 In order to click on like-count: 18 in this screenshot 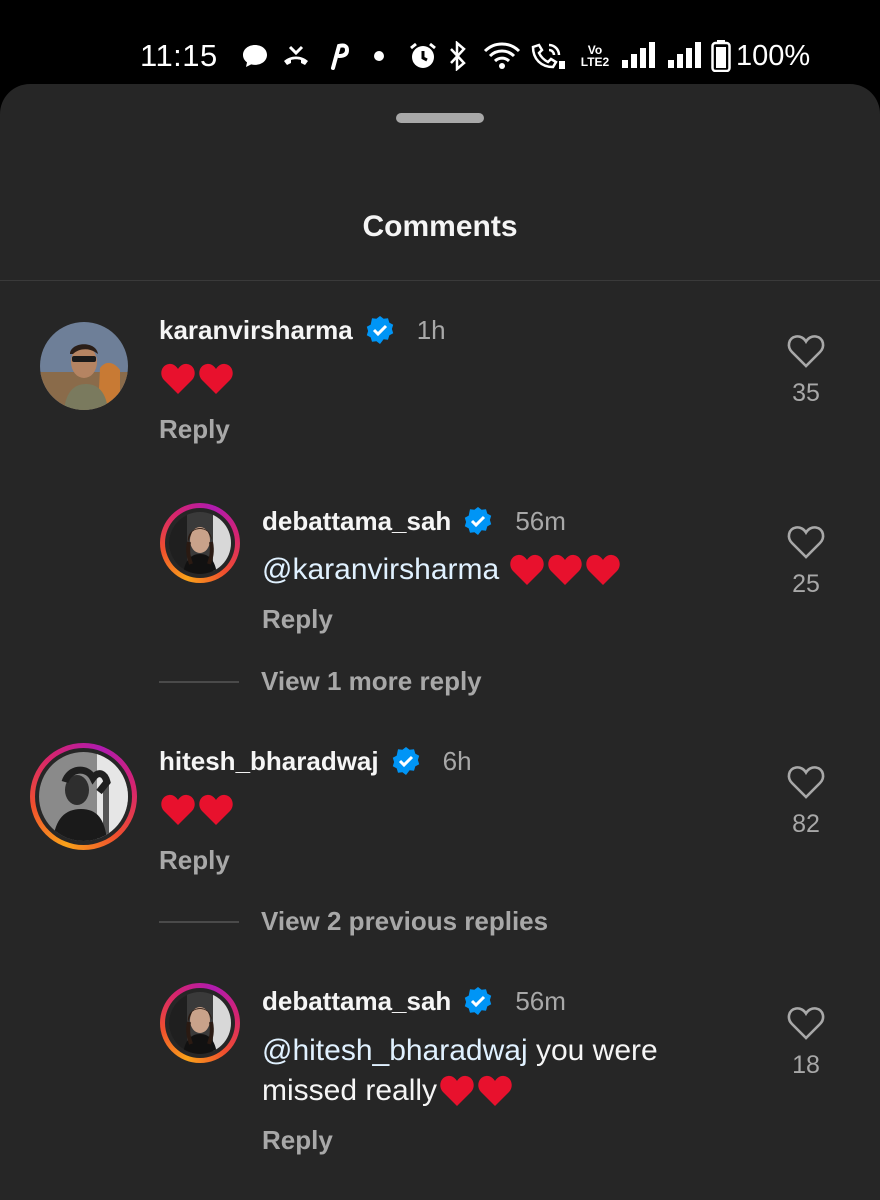, I will do `click(806, 1065)`.